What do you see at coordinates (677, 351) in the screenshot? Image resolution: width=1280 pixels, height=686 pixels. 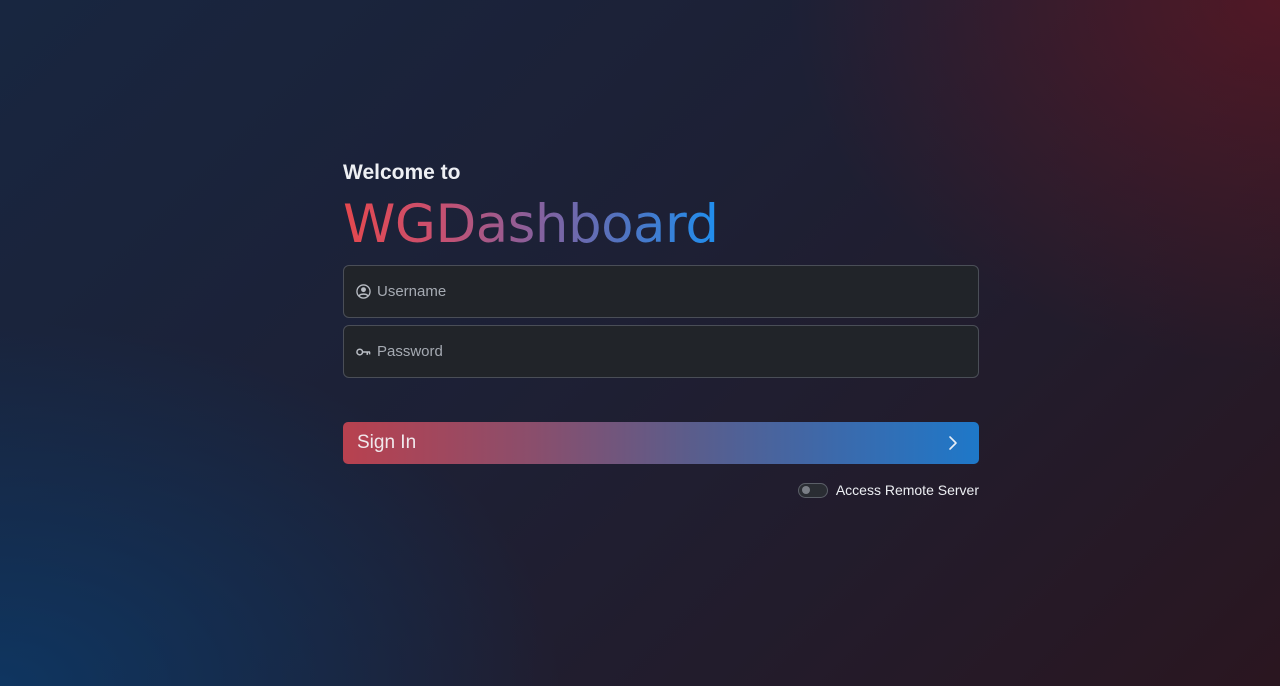 I see `password-input` at bounding box center [677, 351].